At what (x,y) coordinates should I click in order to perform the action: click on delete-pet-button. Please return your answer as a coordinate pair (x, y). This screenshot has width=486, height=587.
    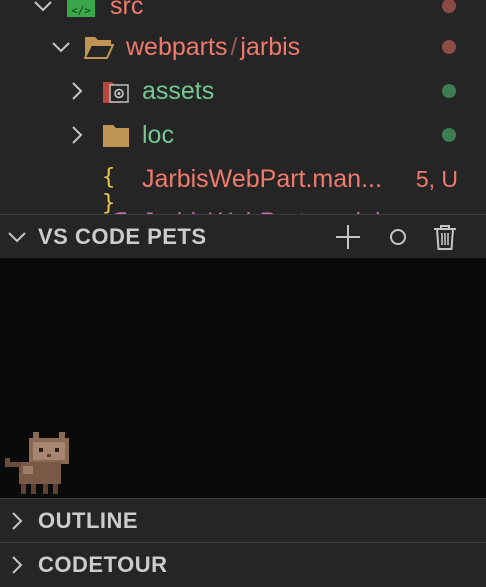
    Looking at the image, I should click on (445, 237).